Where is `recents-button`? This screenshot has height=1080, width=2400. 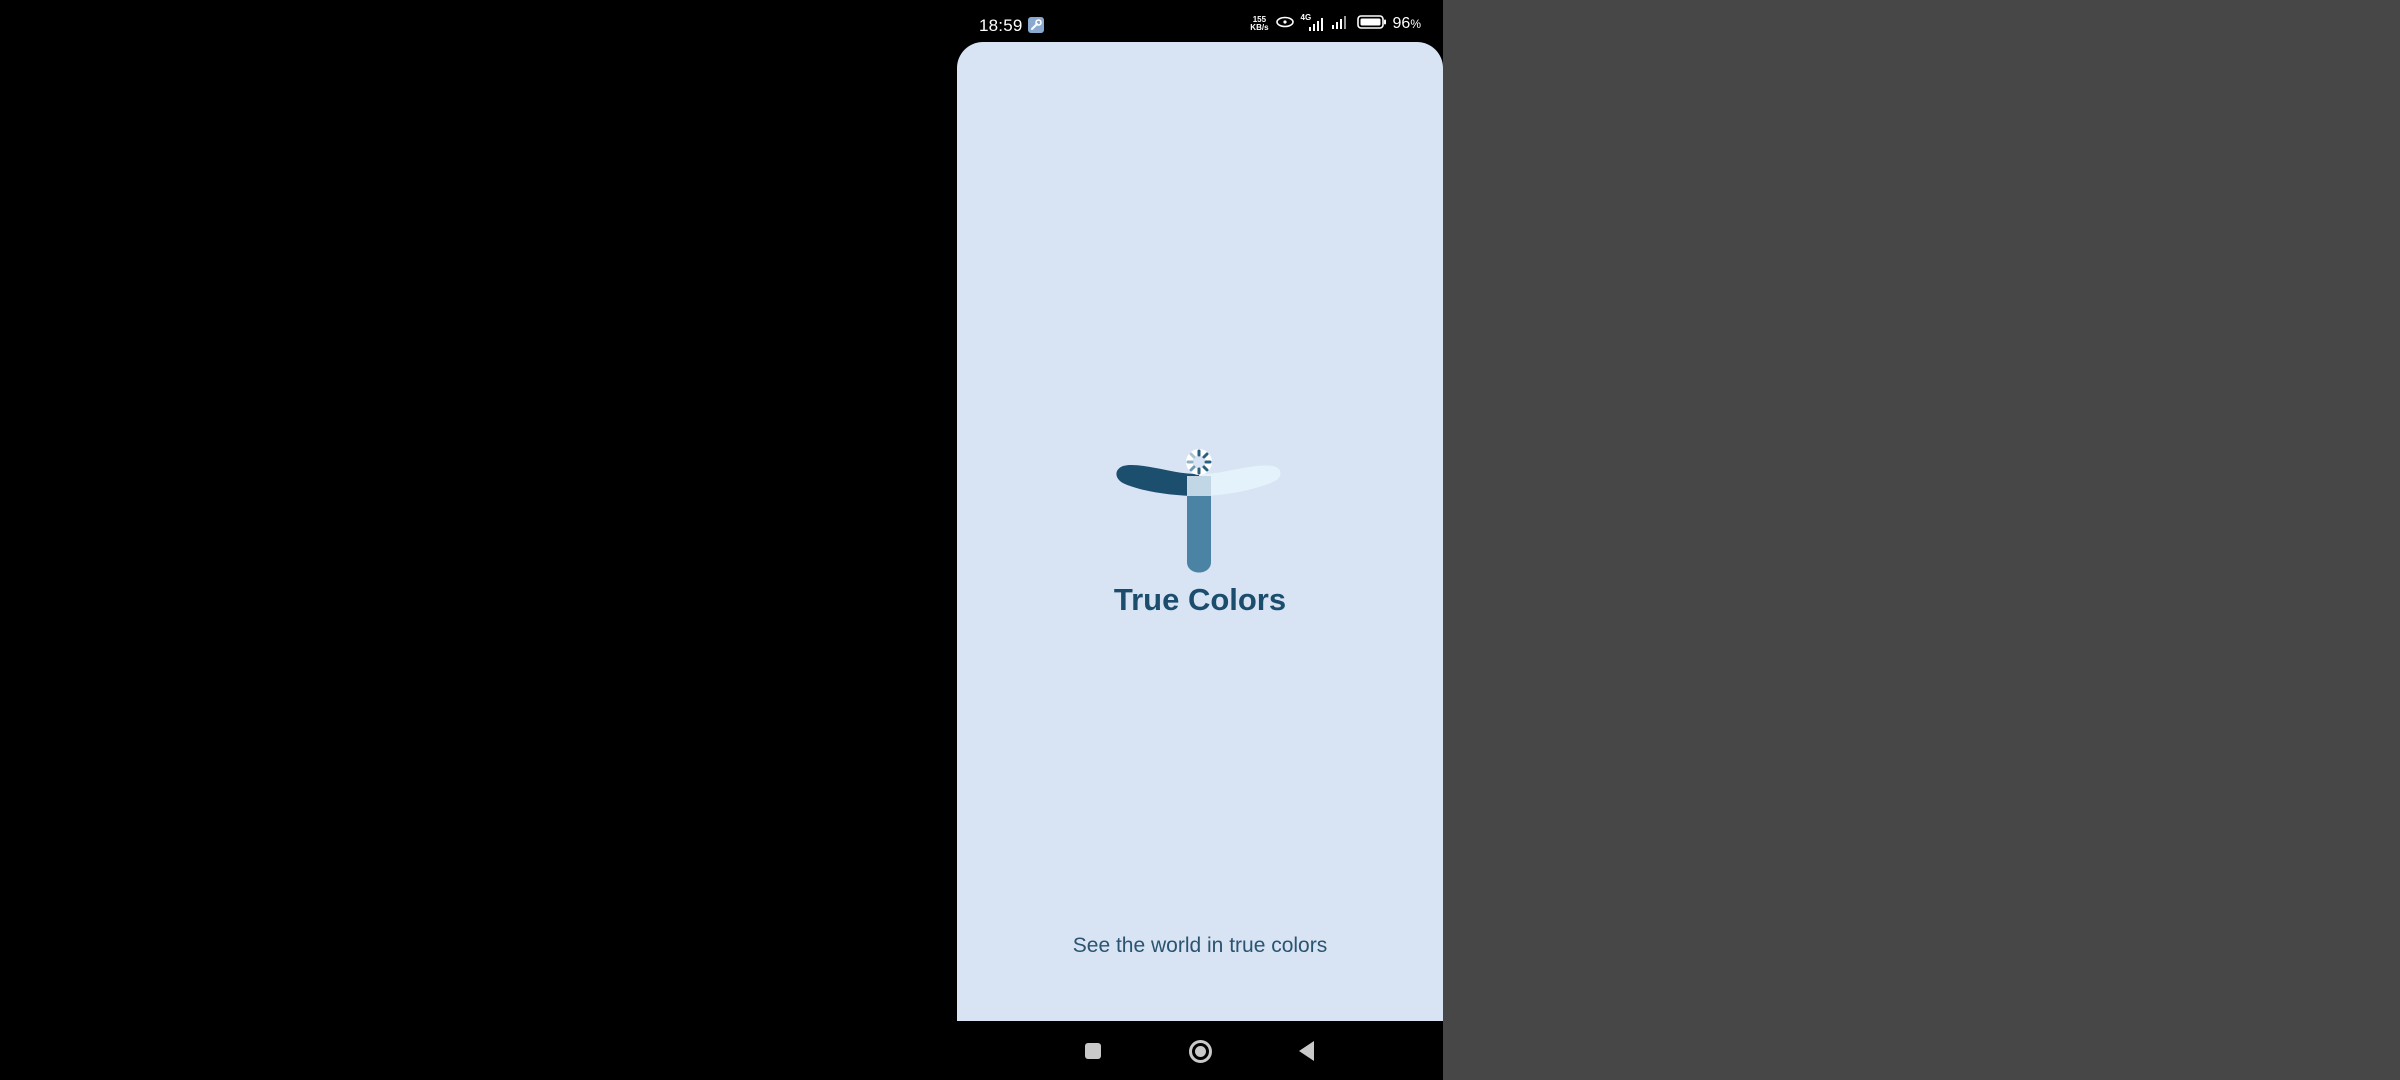
recents-button is located at coordinates (1093, 1051).